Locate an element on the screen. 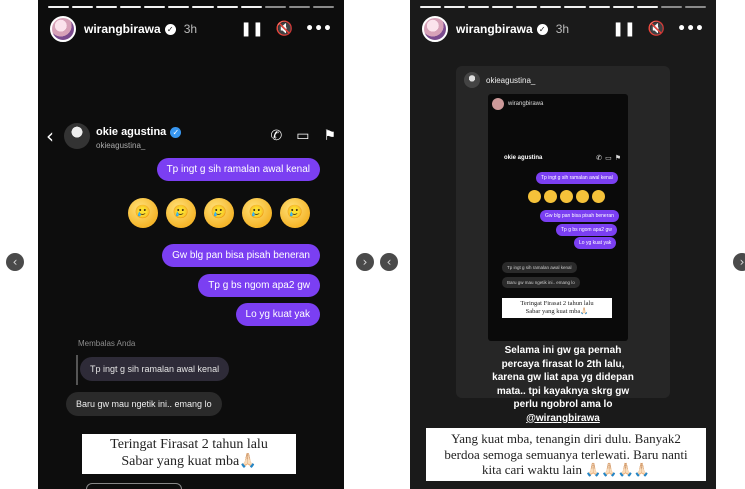  story-text-line: mata.. tpi kayaknya skrg gw is located at coordinates (563, 391).